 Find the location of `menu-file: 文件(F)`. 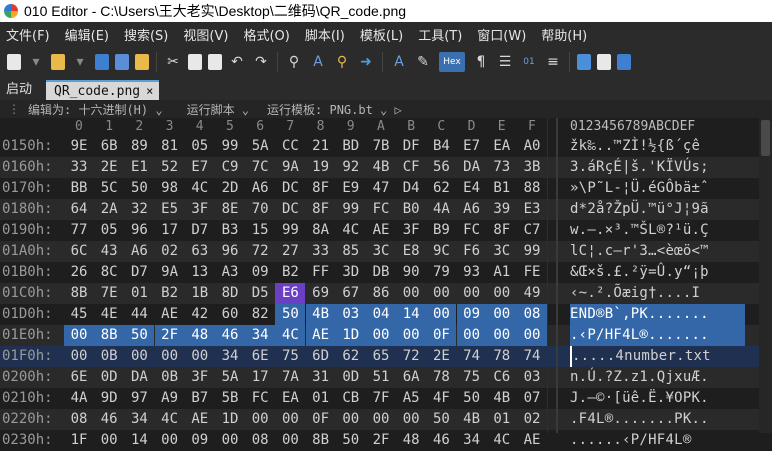

menu-file: 文件(F) is located at coordinates (29, 34).